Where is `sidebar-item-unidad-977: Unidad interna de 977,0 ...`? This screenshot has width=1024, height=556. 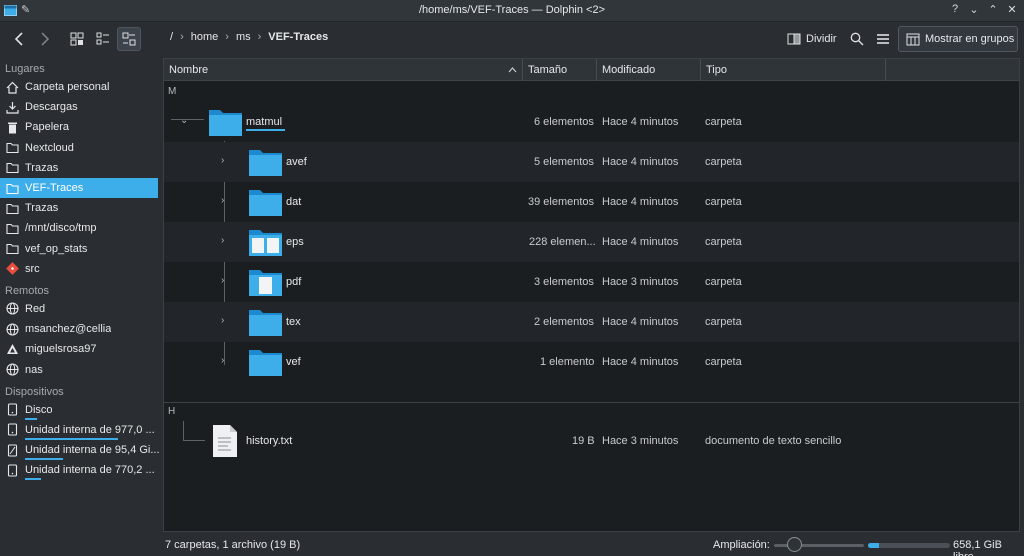 sidebar-item-unidad-977: Unidad interna de 977,0 ... is located at coordinates (81, 430).